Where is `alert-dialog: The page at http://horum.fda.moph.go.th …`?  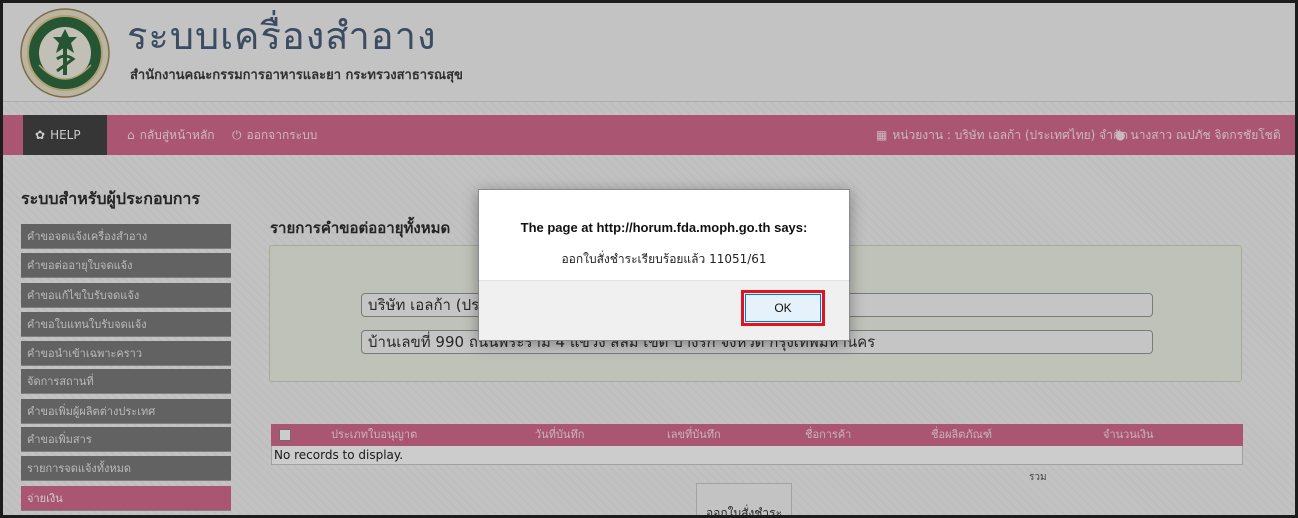
alert-dialog: The page at http://horum.fda.moph.go.th … is located at coordinates (664, 265).